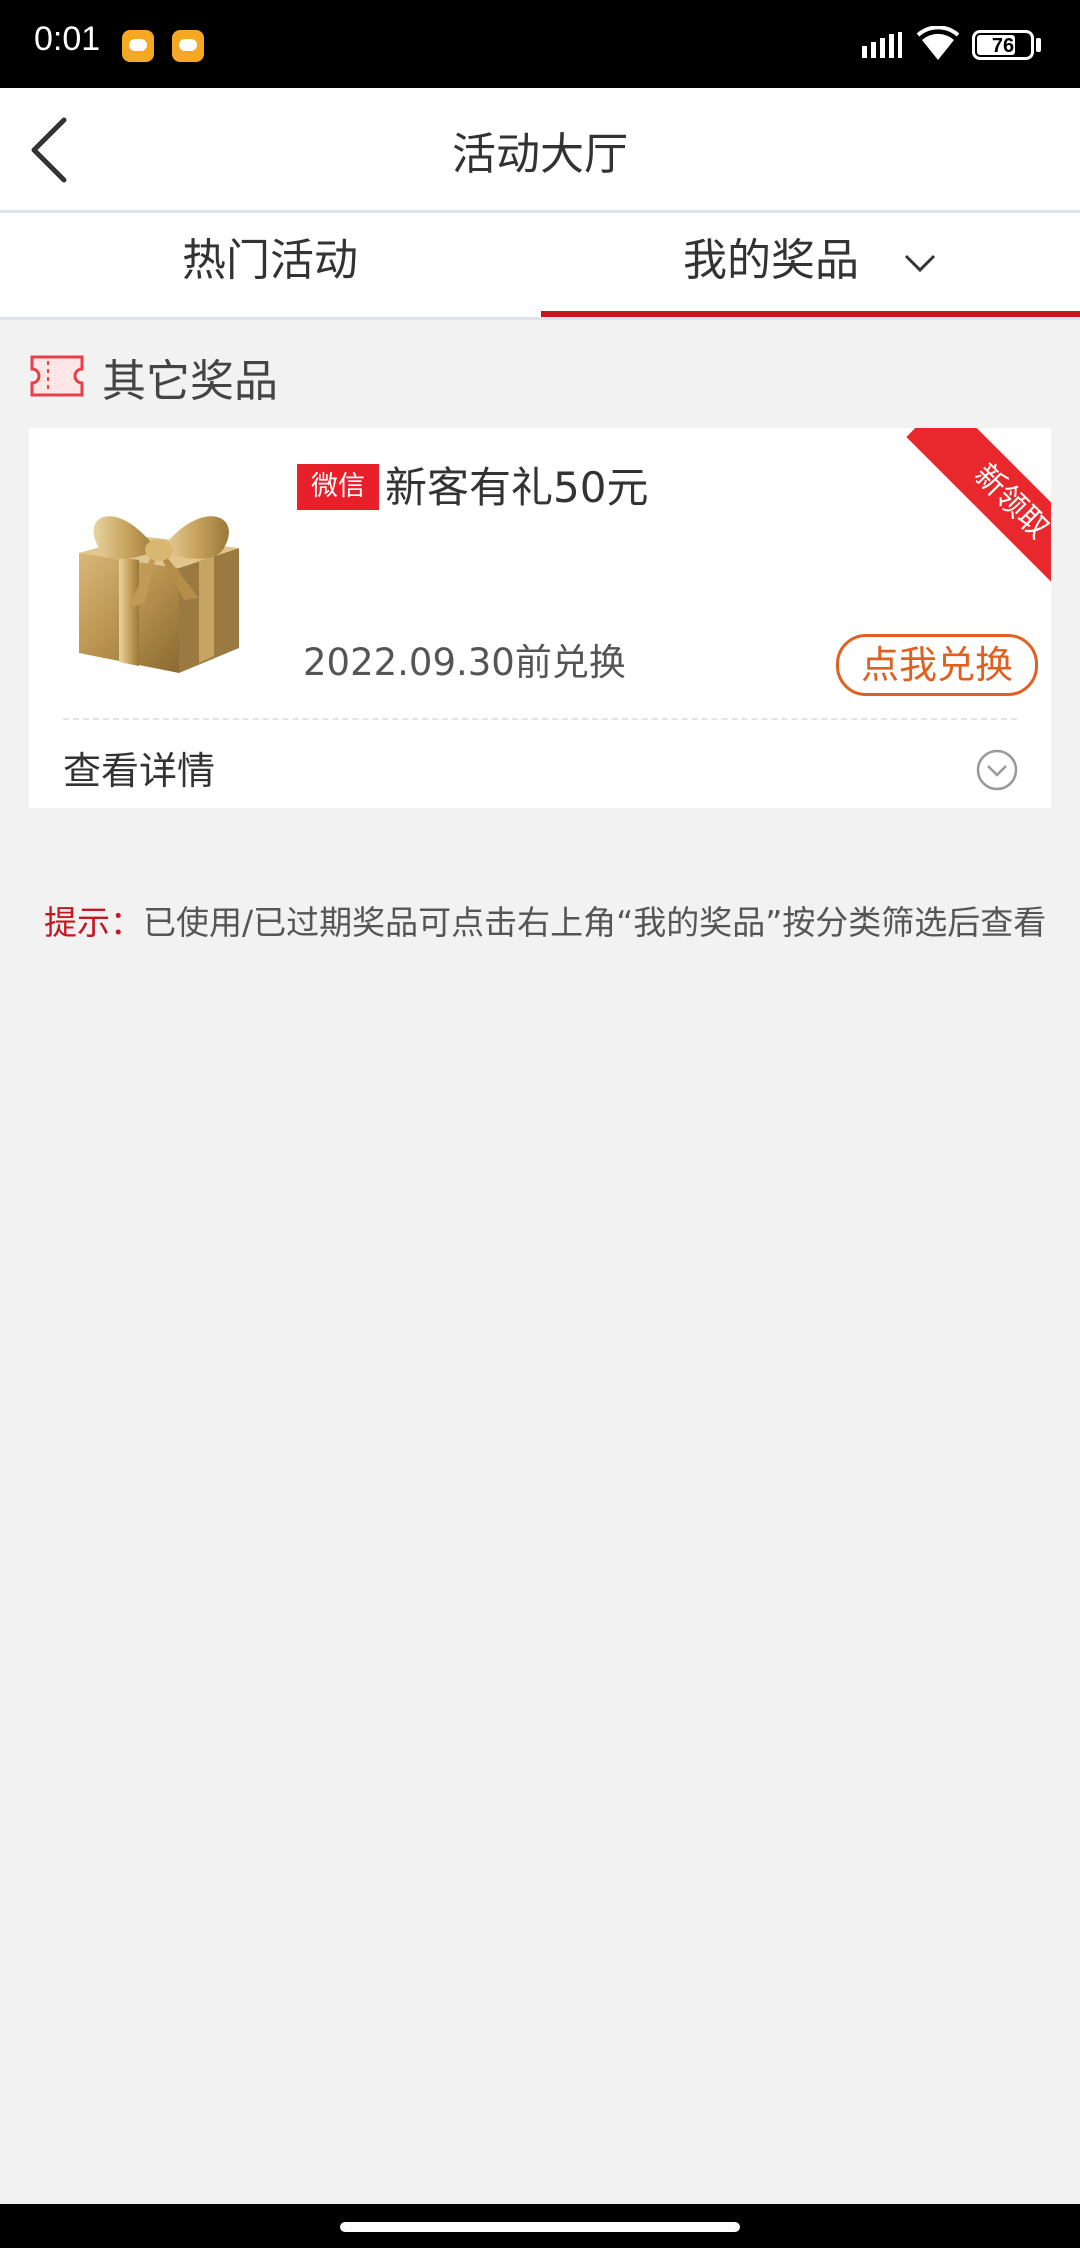 The height and width of the screenshot is (2248, 1080). I want to click on battery-icon: 76, so click(1003, 45).